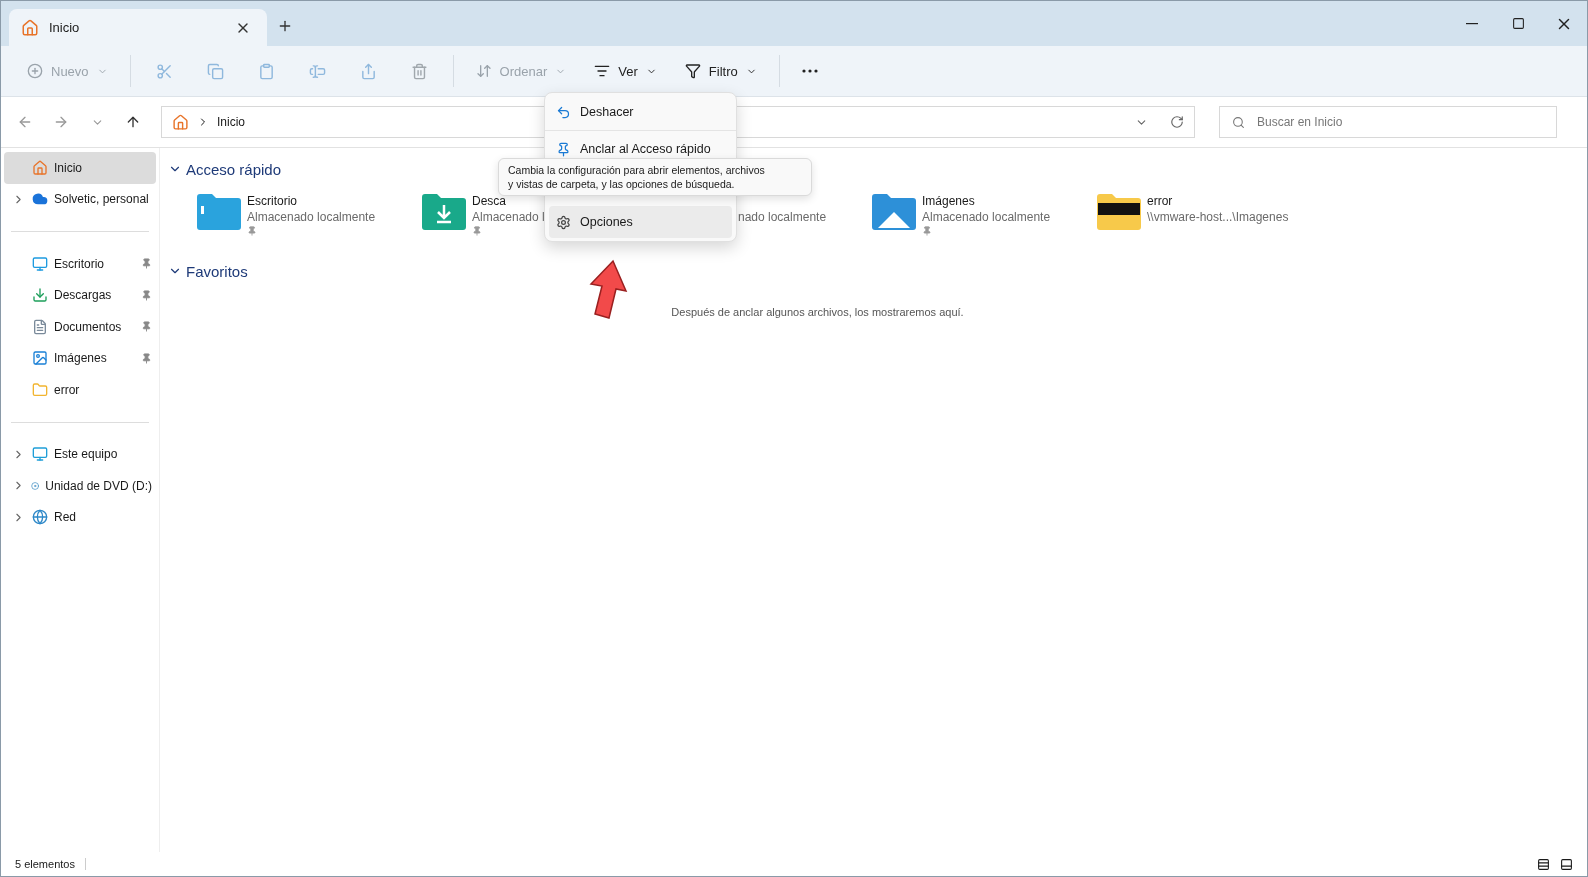 This screenshot has width=1588, height=877. What do you see at coordinates (1177, 122) in the screenshot?
I see `refresh-icon` at bounding box center [1177, 122].